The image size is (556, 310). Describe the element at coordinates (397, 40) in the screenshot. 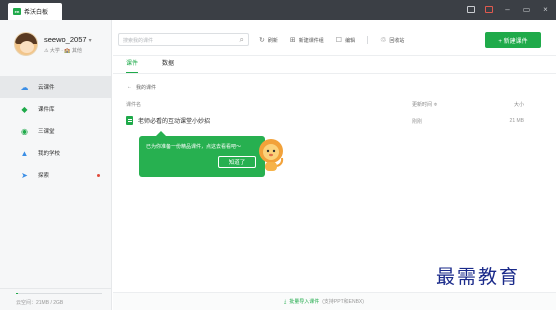

I see `recycle-bin-label: 回收站` at that location.